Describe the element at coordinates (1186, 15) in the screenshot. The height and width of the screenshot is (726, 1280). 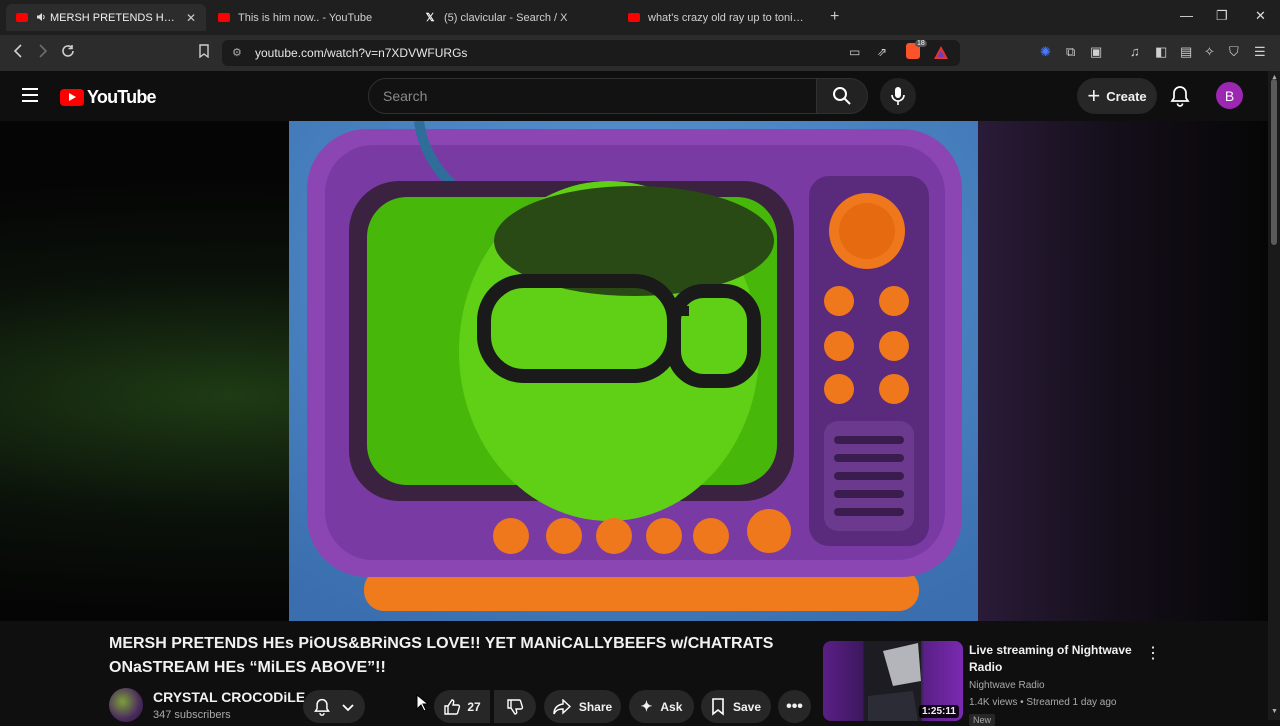
I see `minimize-icon: —` at that location.